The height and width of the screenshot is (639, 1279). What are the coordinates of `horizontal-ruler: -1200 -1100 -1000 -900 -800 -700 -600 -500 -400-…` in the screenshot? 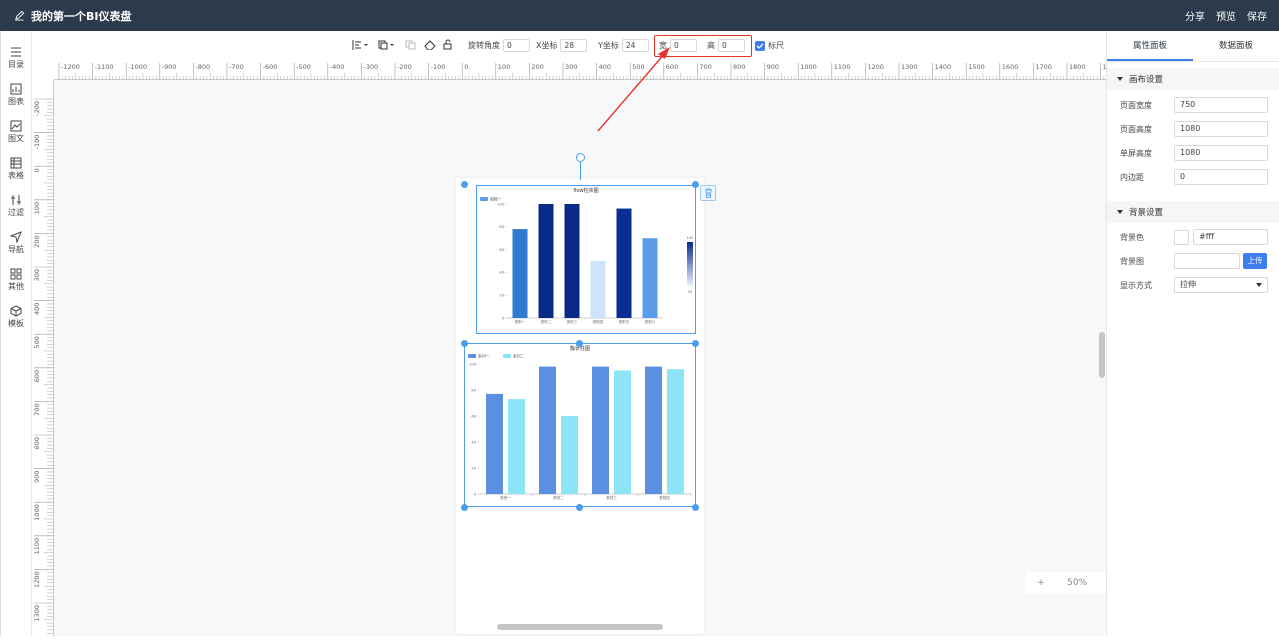 It's located at (593, 70).